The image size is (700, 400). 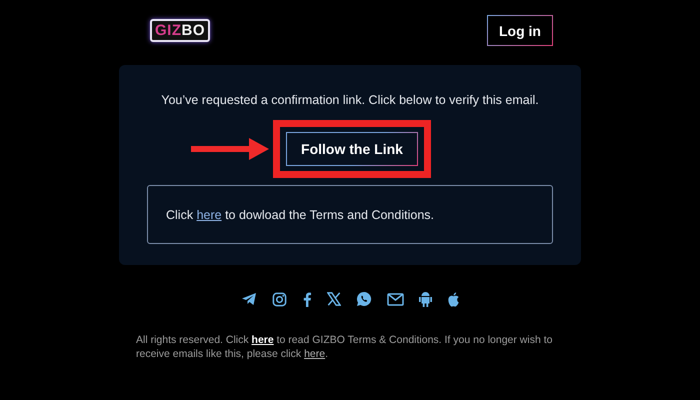 What do you see at coordinates (352, 149) in the screenshot?
I see `follow-link-button: Follow the Link` at bounding box center [352, 149].